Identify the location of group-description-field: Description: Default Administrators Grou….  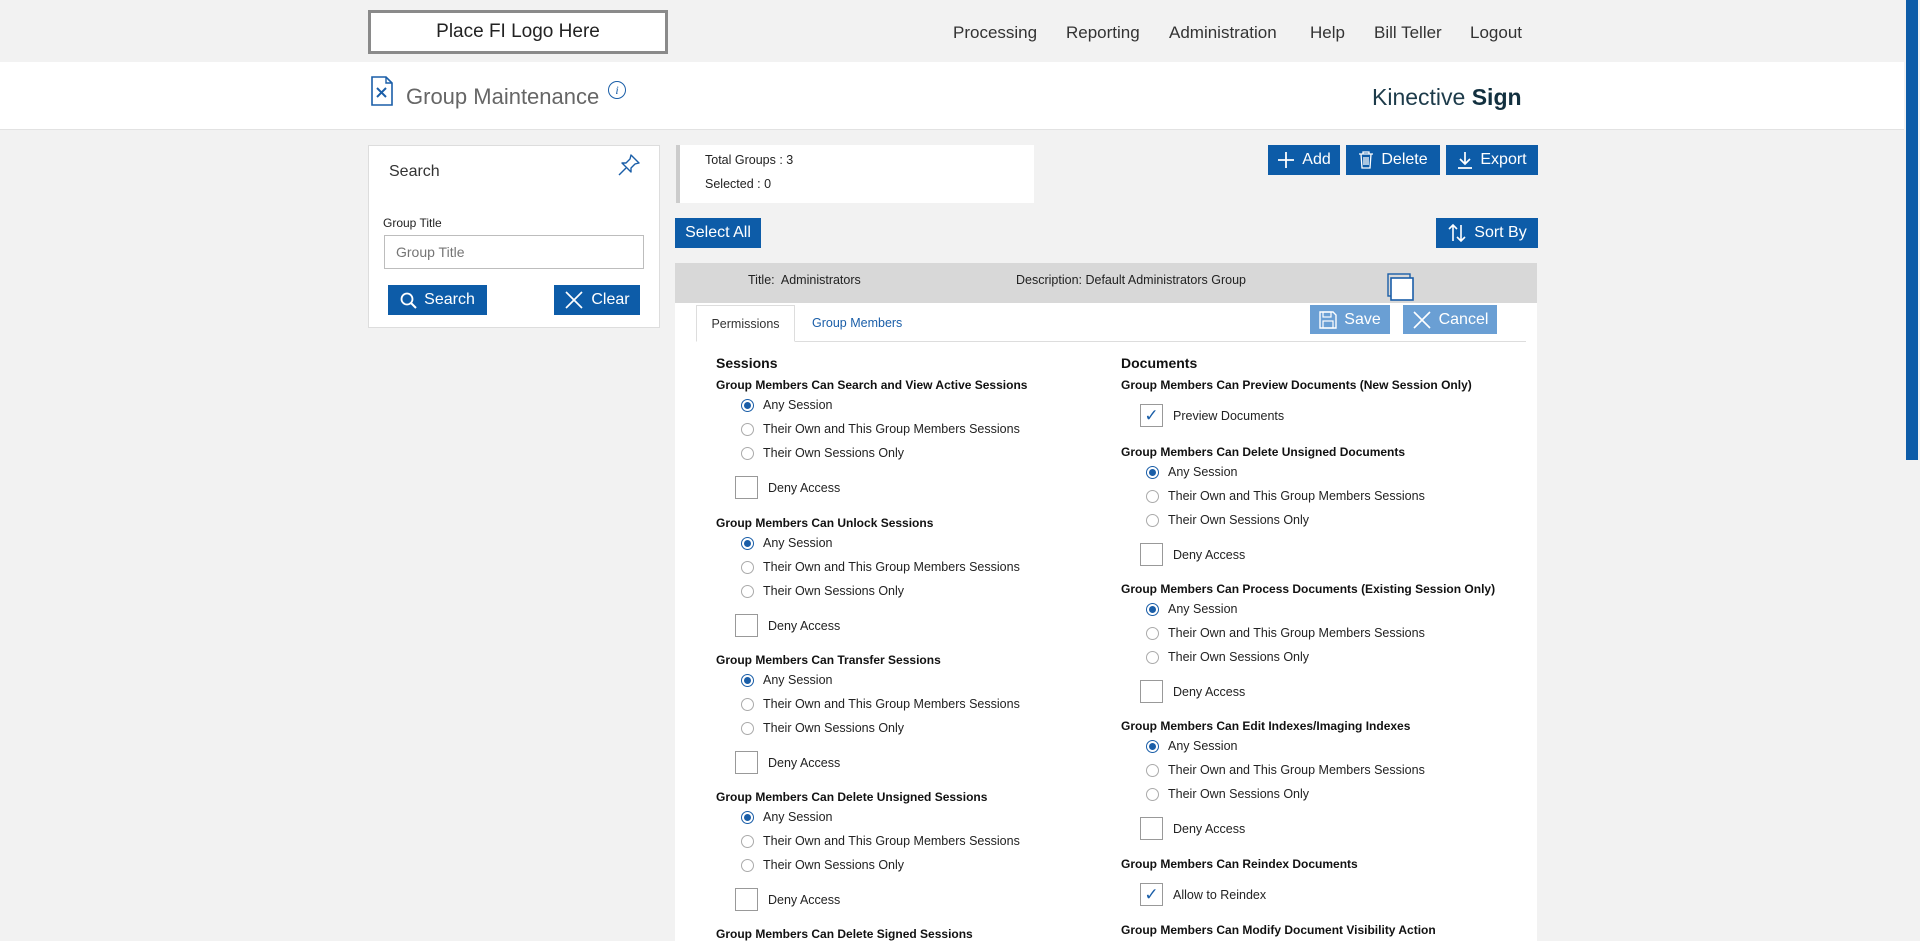
(1131, 280).